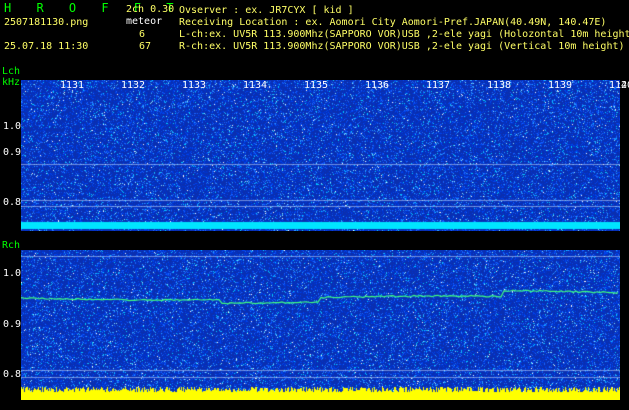  I want to click on time-tick-7: 1138, so click(499, 85).